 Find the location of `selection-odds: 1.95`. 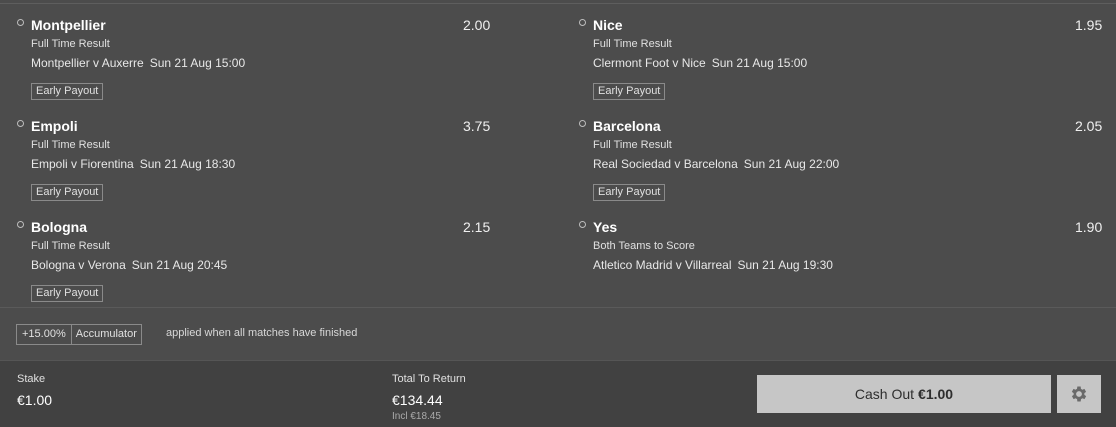

selection-odds: 1.95 is located at coordinates (1089, 25).